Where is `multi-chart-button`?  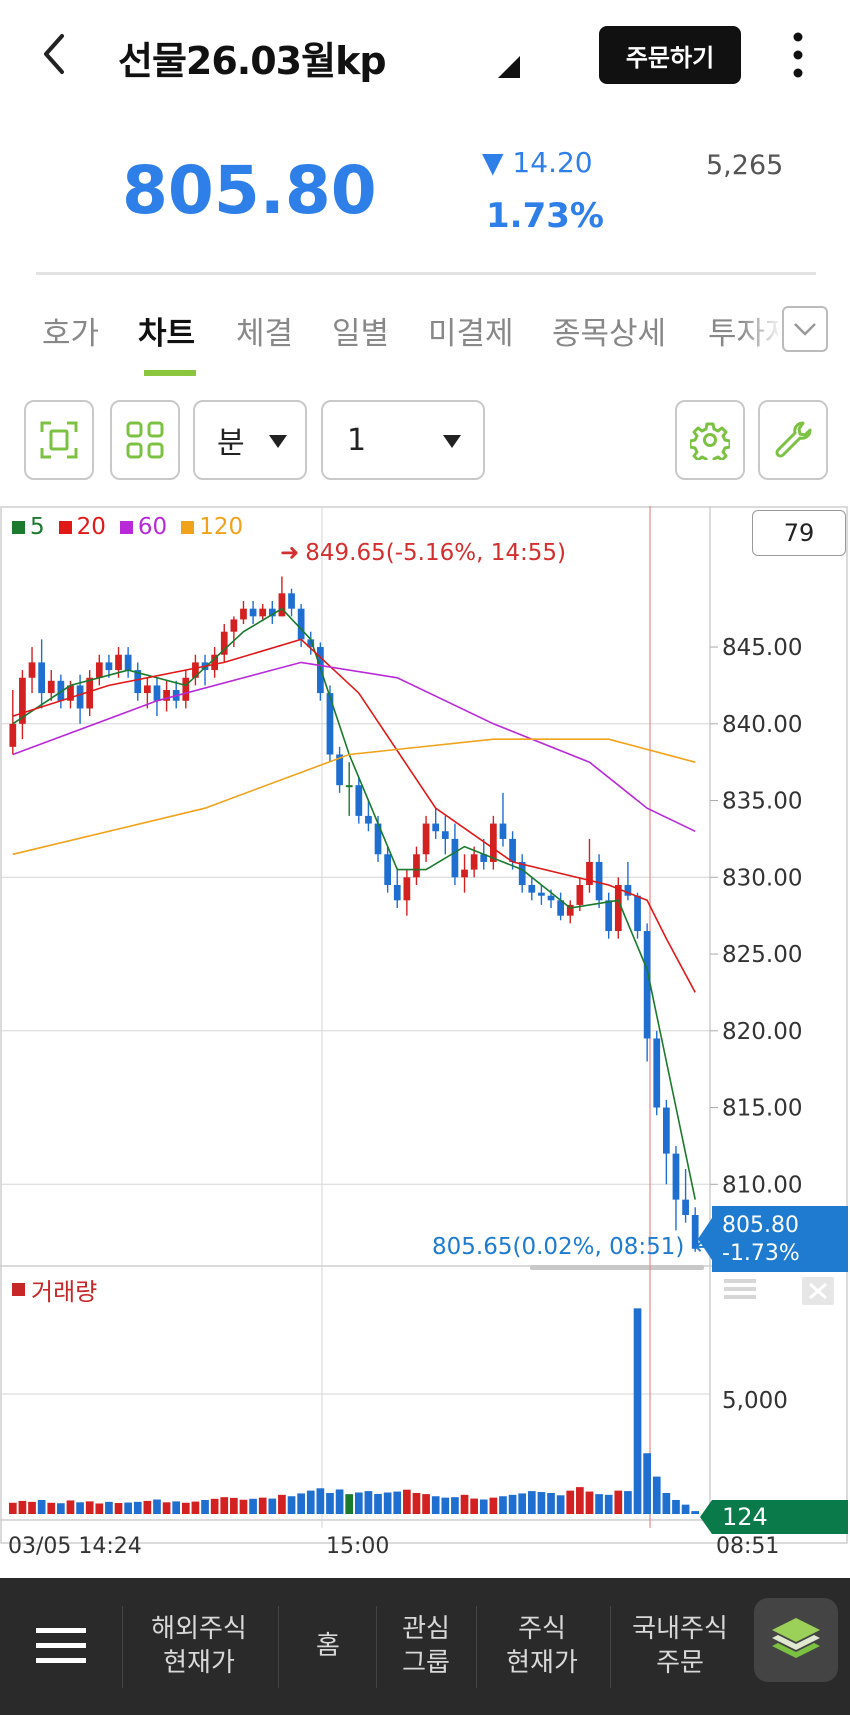
multi-chart-button is located at coordinates (145, 440).